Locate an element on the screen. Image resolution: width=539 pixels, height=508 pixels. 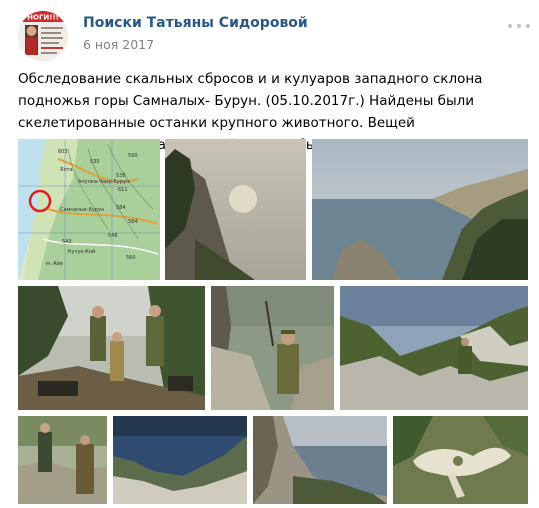
photo-two-men is located at coordinates (62, 460).